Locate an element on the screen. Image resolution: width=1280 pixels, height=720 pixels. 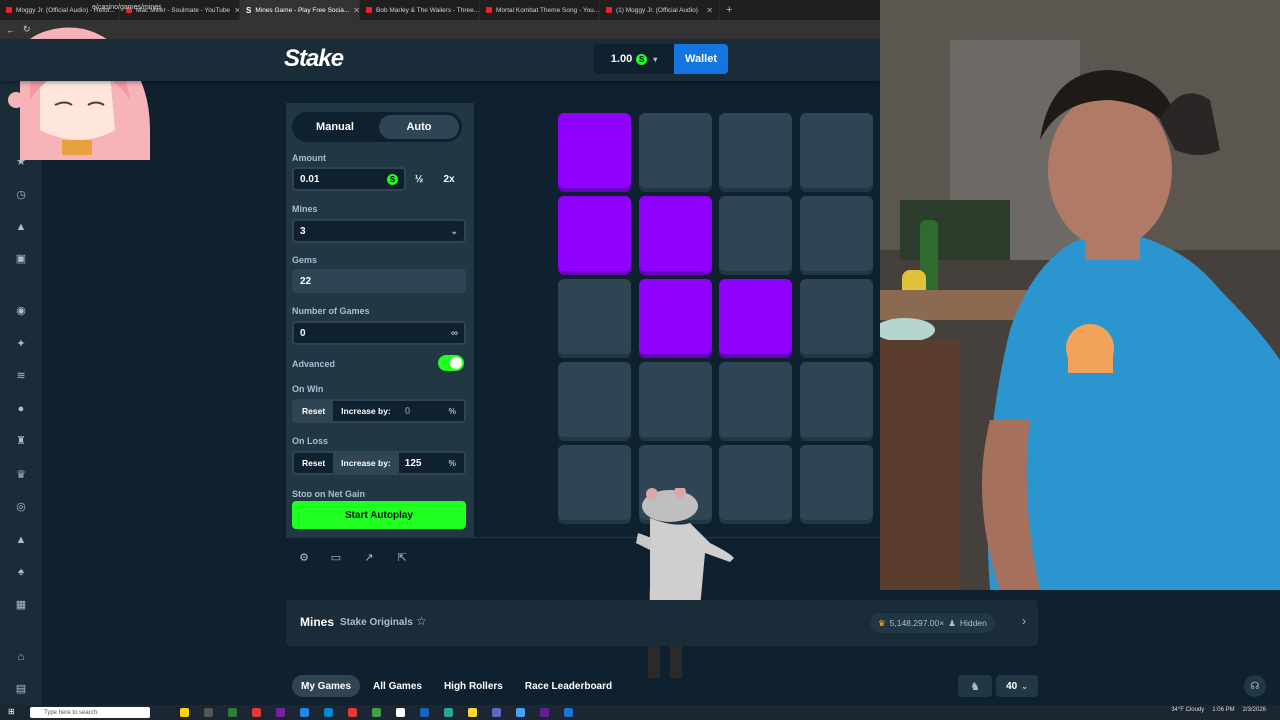
grid-icon: ▦ is located at coordinates (21, 605).